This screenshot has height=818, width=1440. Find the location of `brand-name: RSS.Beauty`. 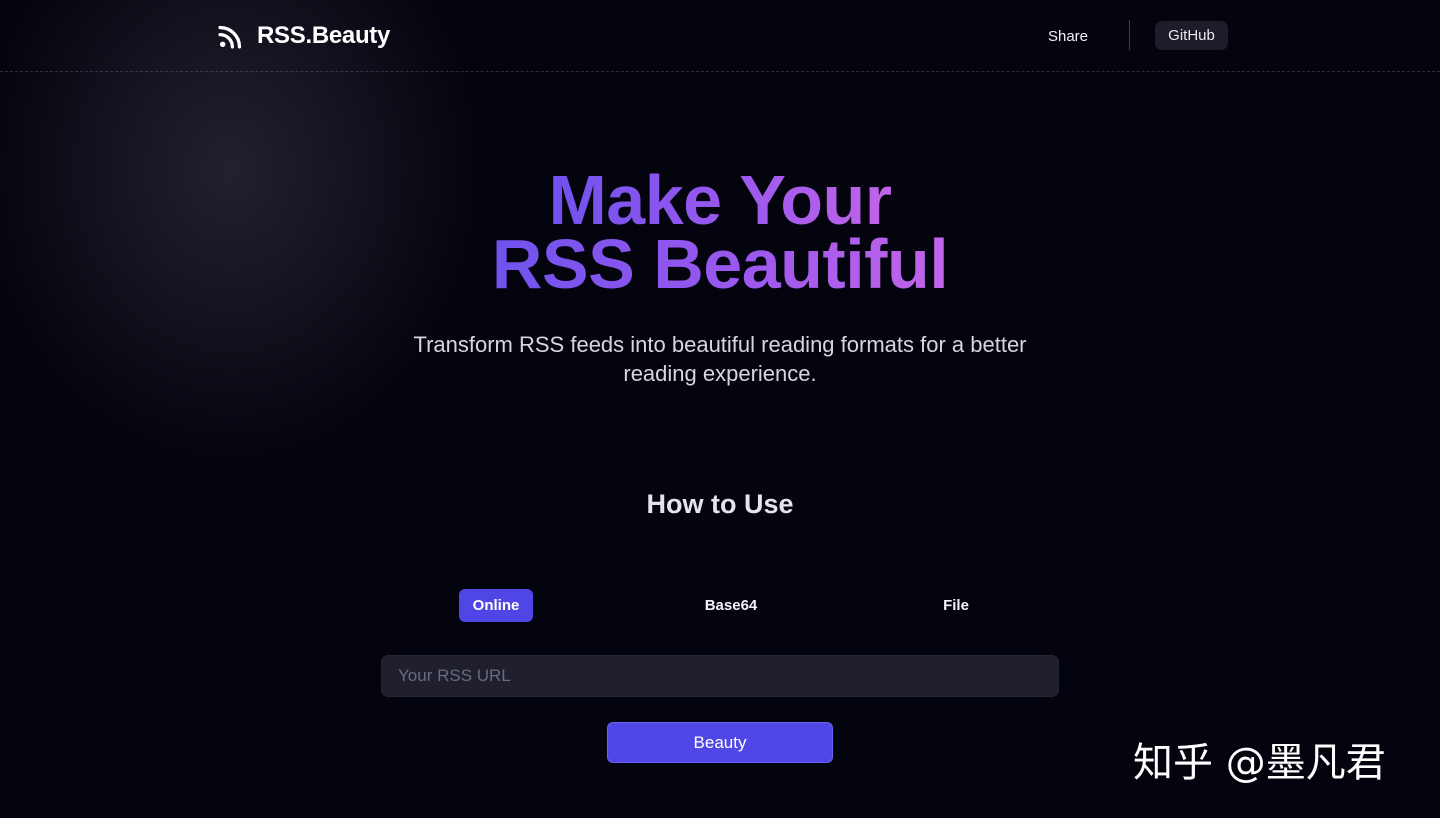

brand-name: RSS.Beauty is located at coordinates (324, 35).